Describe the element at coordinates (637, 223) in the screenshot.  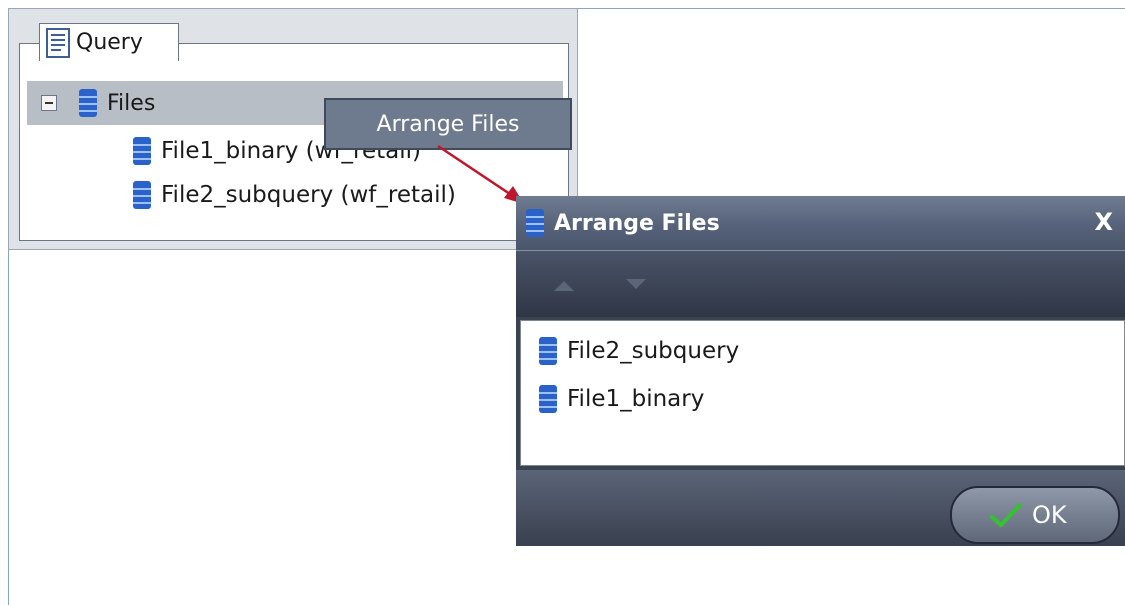
I see `dialog-title: Arrange Files` at that location.